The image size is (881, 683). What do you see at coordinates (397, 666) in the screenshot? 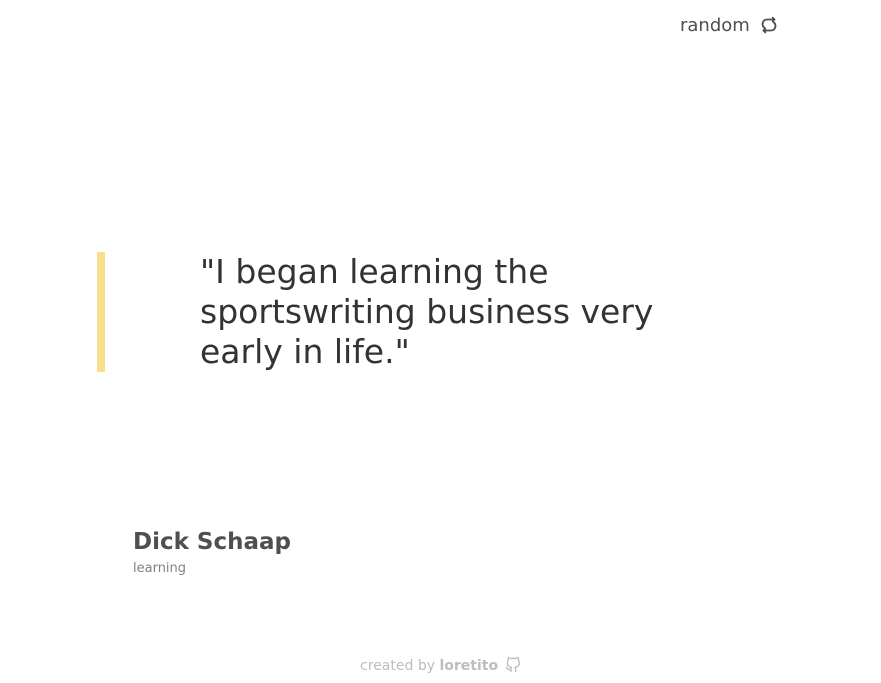
I see `footer-prefix: created by` at bounding box center [397, 666].